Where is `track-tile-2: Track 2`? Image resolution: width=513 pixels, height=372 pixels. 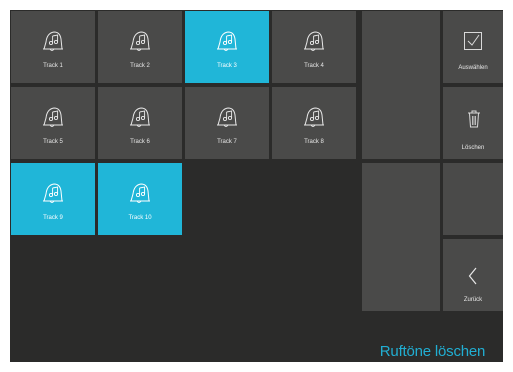
track-tile-2: Track 2 is located at coordinates (140, 47).